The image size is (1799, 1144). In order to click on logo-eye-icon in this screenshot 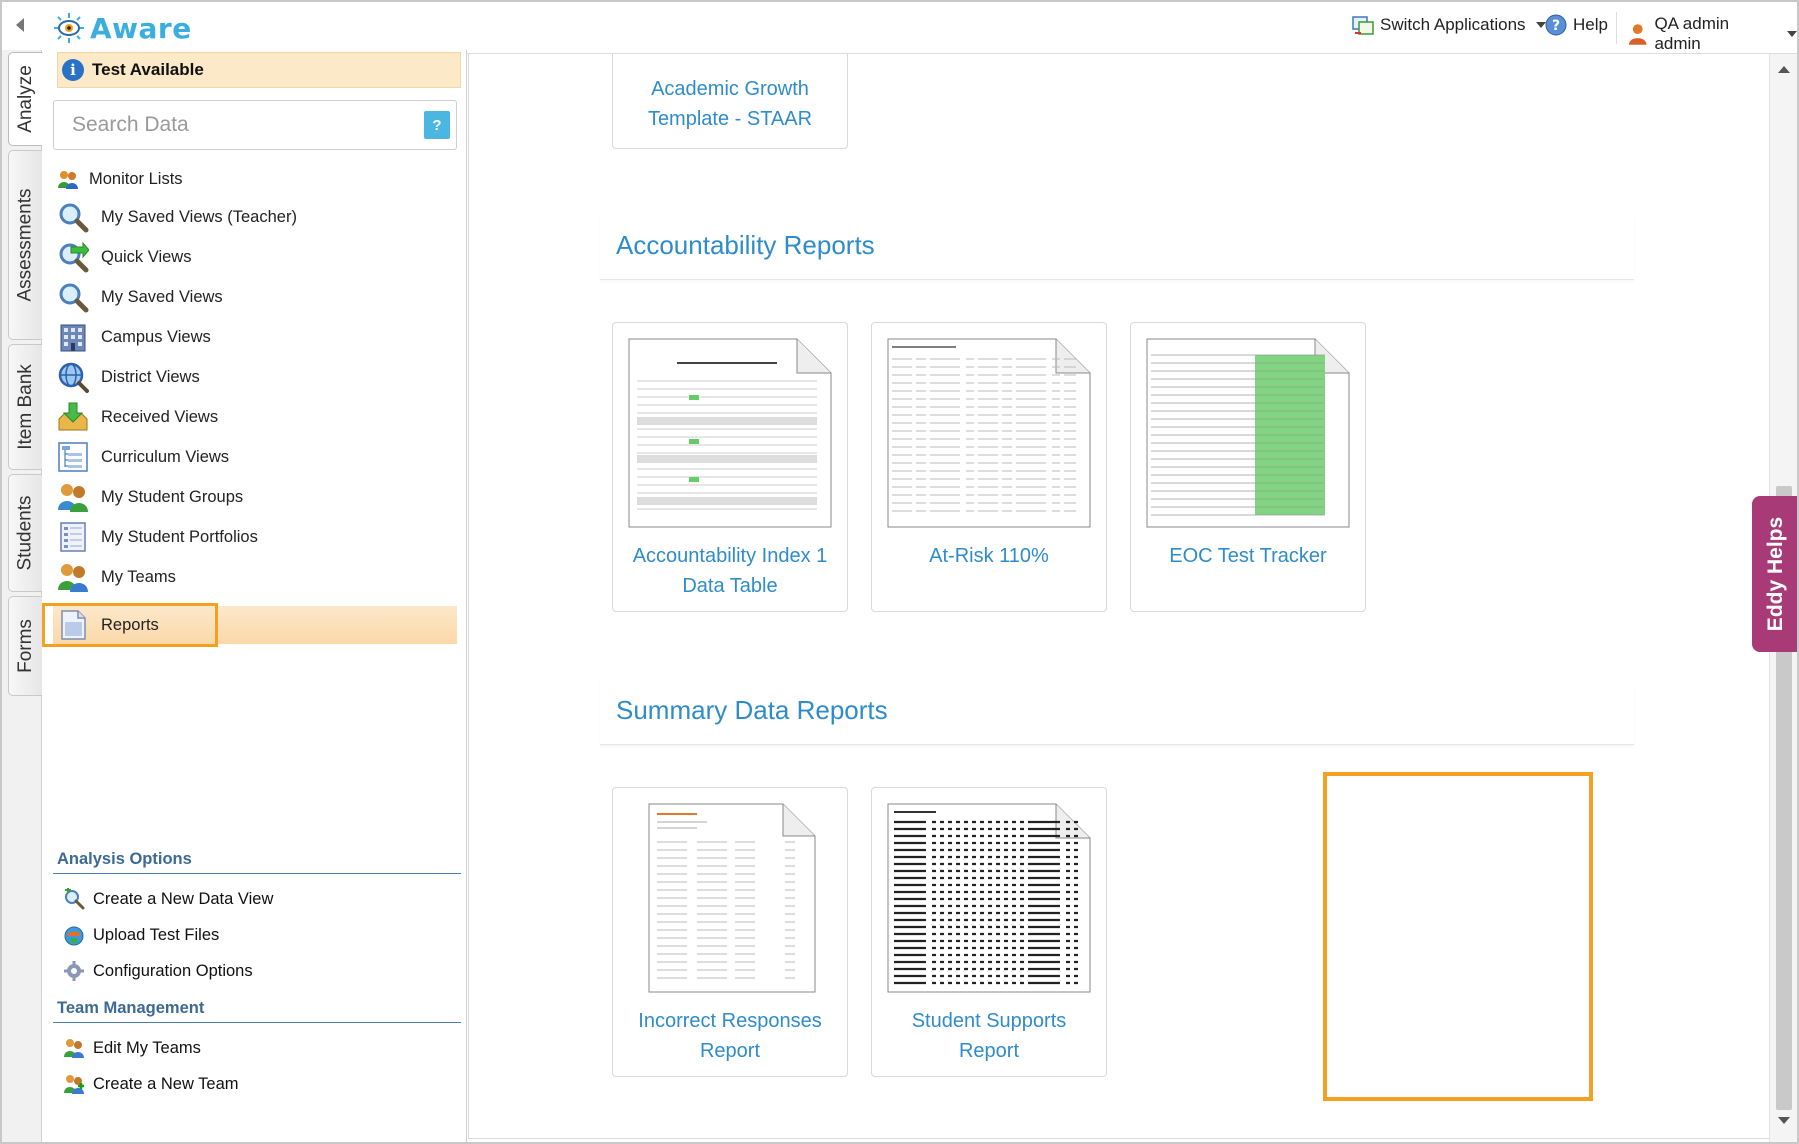, I will do `click(69, 28)`.